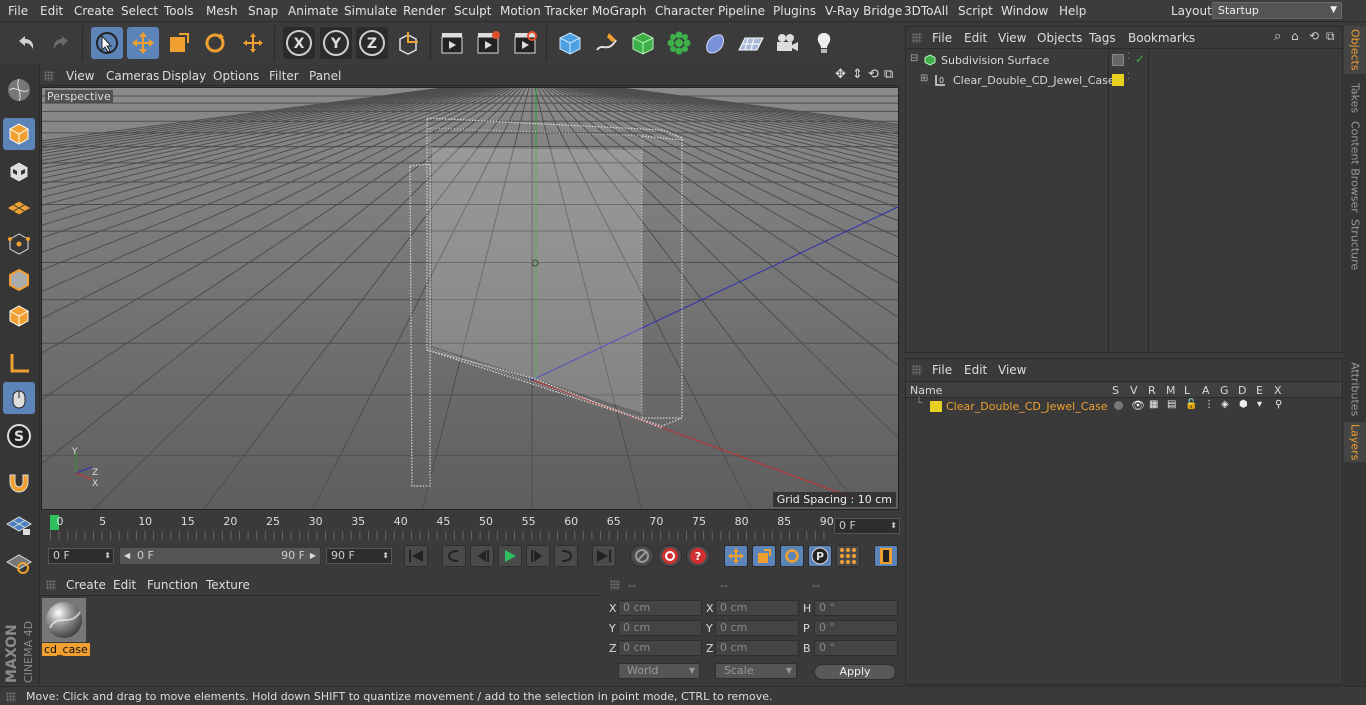  What do you see at coordinates (263, 11) in the screenshot?
I see `menu-snap: Snap` at bounding box center [263, 11].